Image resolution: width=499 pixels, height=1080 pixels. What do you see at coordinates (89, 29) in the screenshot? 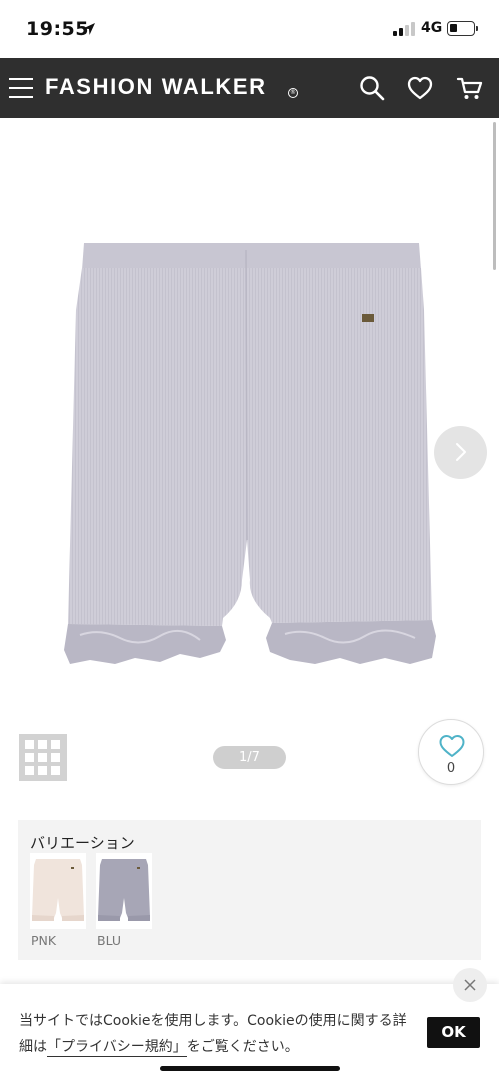
I see `location-arrow-icon` at bounding box center [89, 29].